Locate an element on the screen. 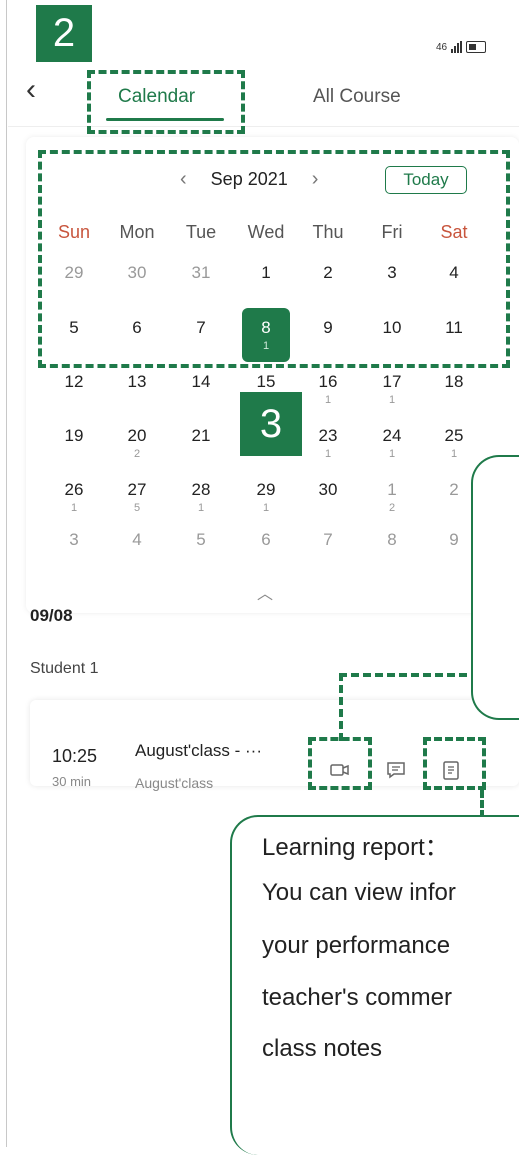 This screenshot has width=519, height=1155. calendar-day: 3 is located at coordinates (74, 540).